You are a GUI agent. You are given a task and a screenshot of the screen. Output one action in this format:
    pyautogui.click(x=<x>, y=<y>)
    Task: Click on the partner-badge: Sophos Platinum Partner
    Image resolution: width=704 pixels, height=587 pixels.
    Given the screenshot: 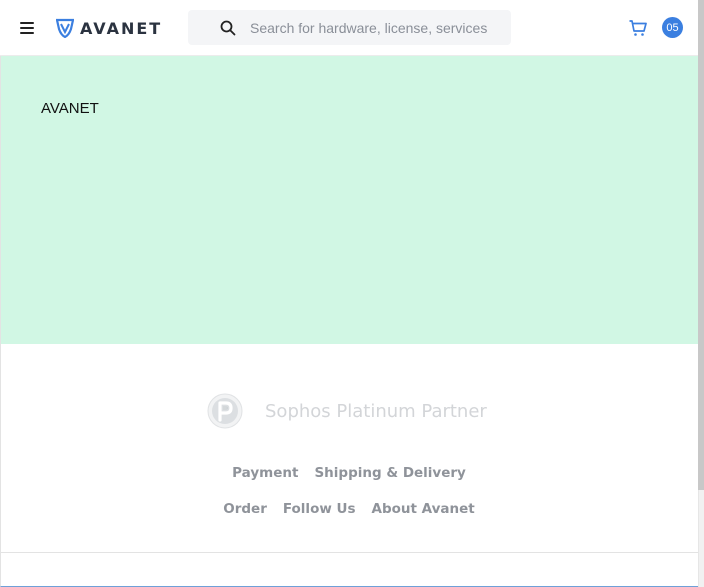 What is the action you would take?
    pyautogui.click(x=347, y=411)
    